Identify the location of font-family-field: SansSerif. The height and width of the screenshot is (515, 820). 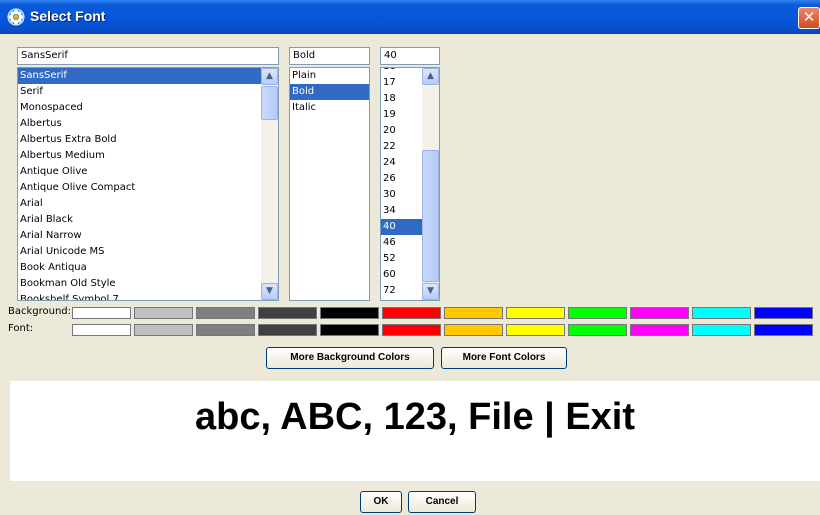
(148, 56).